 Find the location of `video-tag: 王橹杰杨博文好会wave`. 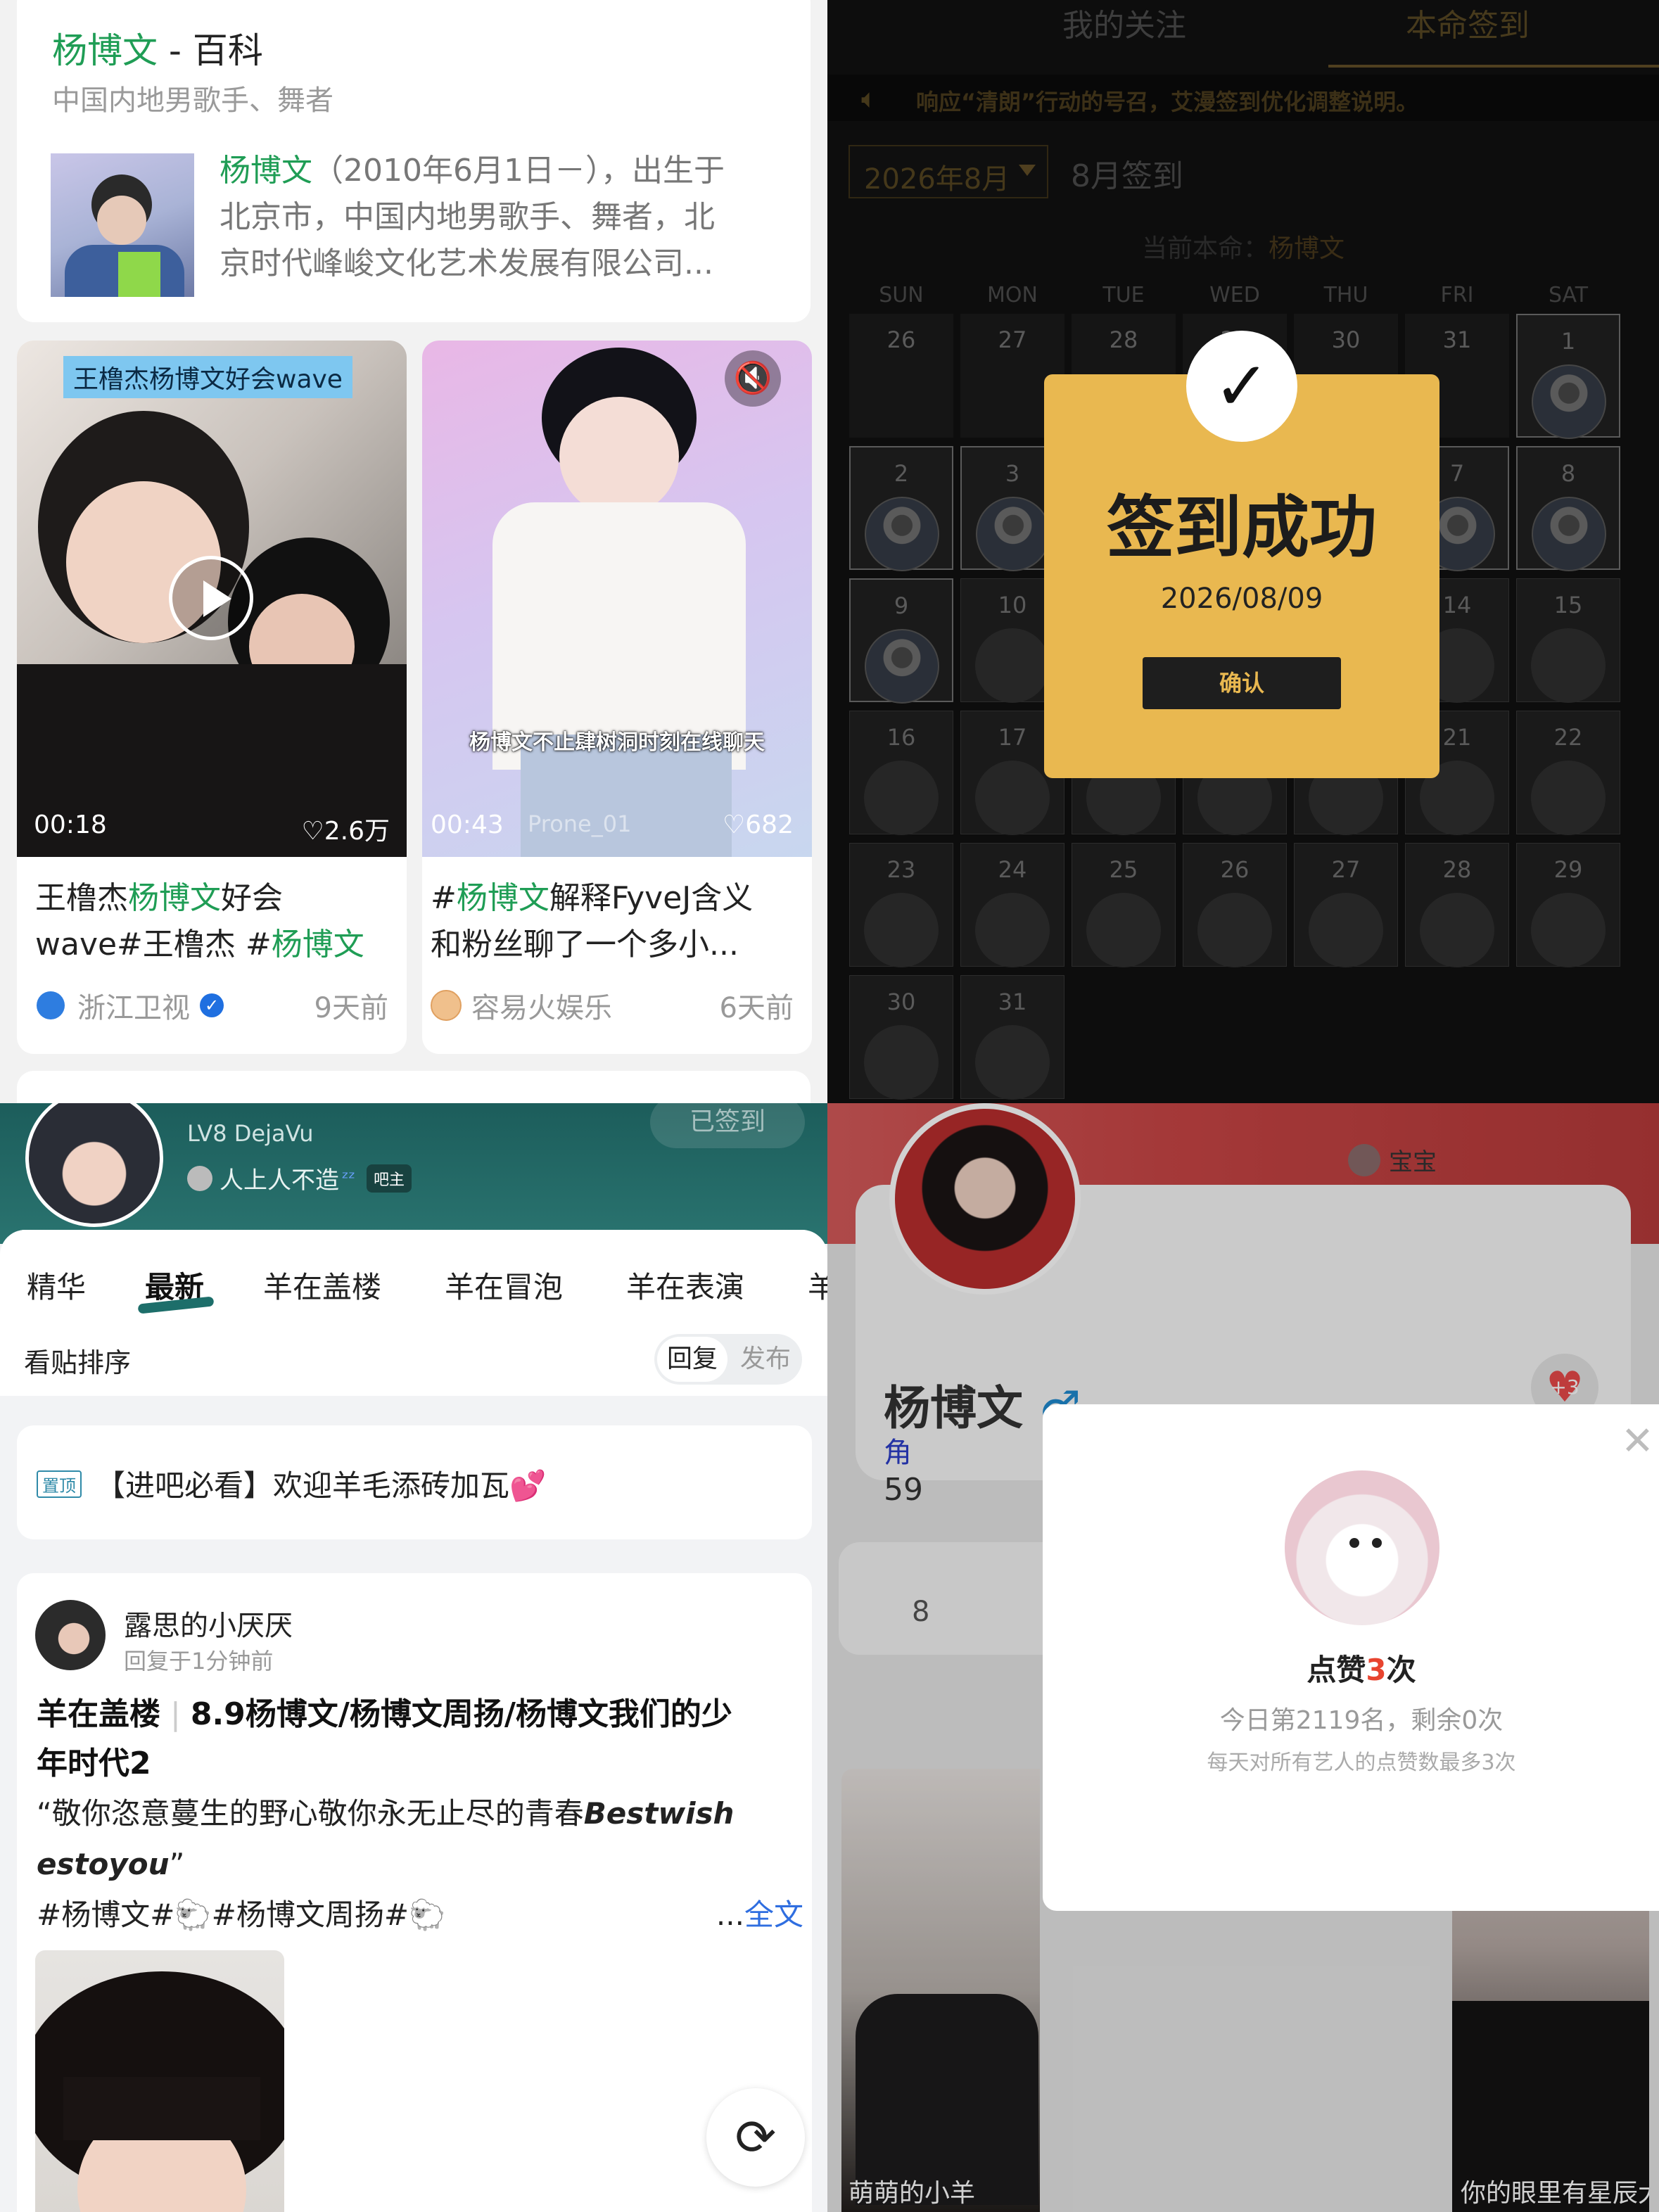

video-tag: 王橹杰杨博文好会wave is located at coordinates (208, 377).